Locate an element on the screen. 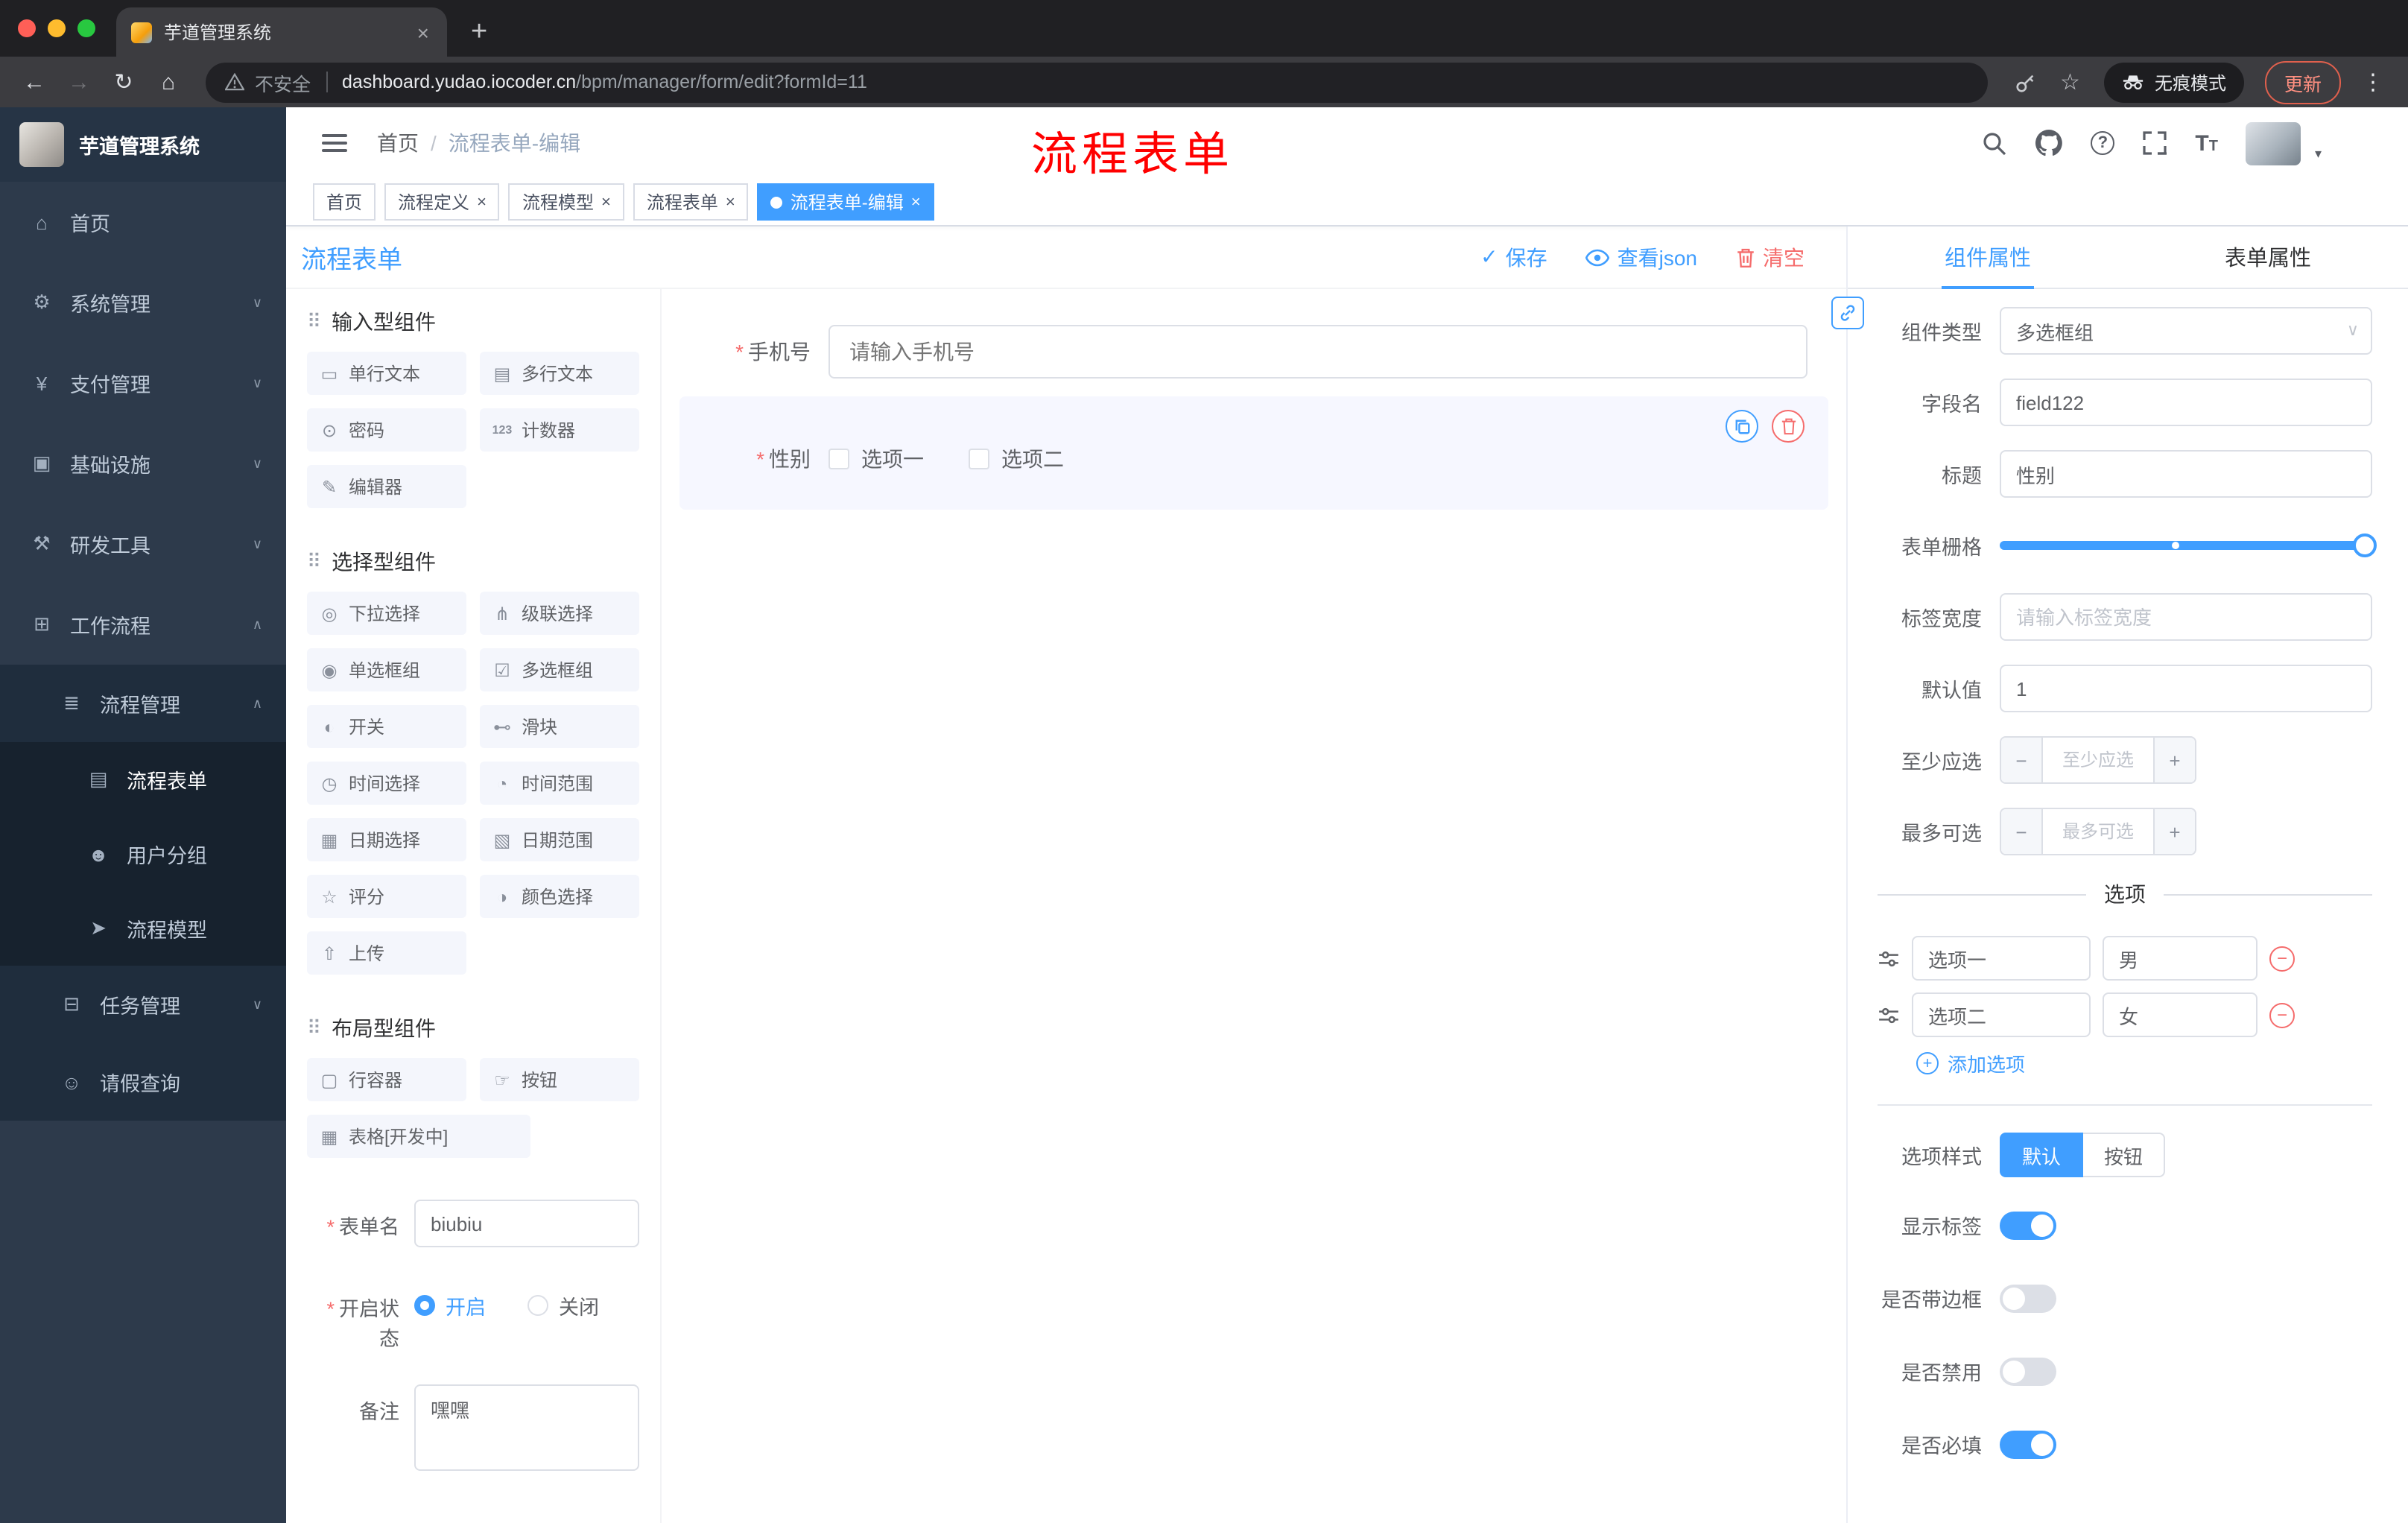 The height and width of the screenshot is (1523, 2408). palette-item: ▤ 多行文本 is located at coordinates (559, 373).